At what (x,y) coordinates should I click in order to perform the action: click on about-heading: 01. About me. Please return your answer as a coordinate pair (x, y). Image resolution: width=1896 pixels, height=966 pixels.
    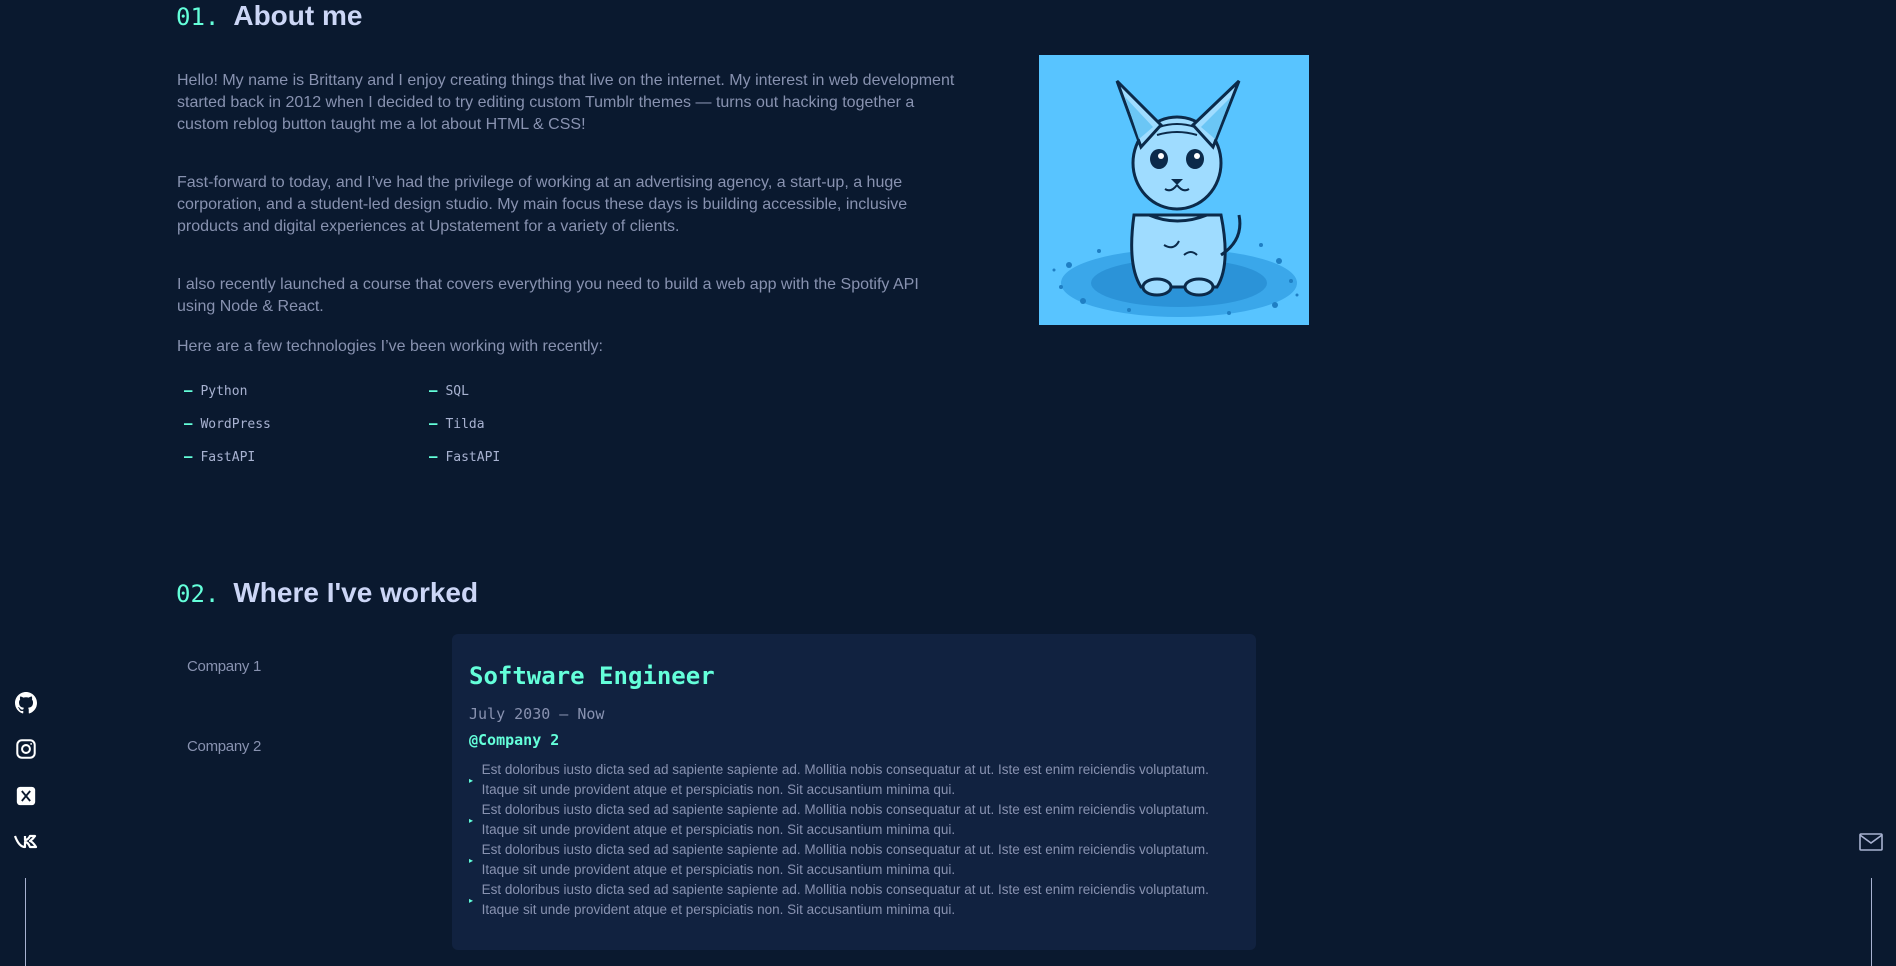
    Looking at the image, I should click on (269, 16).